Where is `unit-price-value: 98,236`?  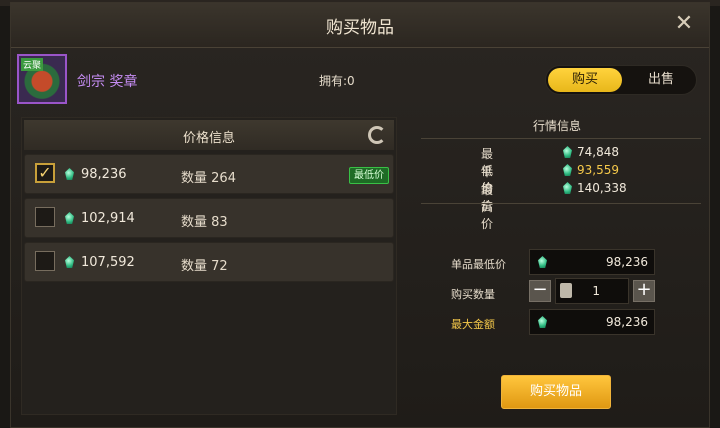
unit-price-value: 98,236 is located at coordinates (627, 262).